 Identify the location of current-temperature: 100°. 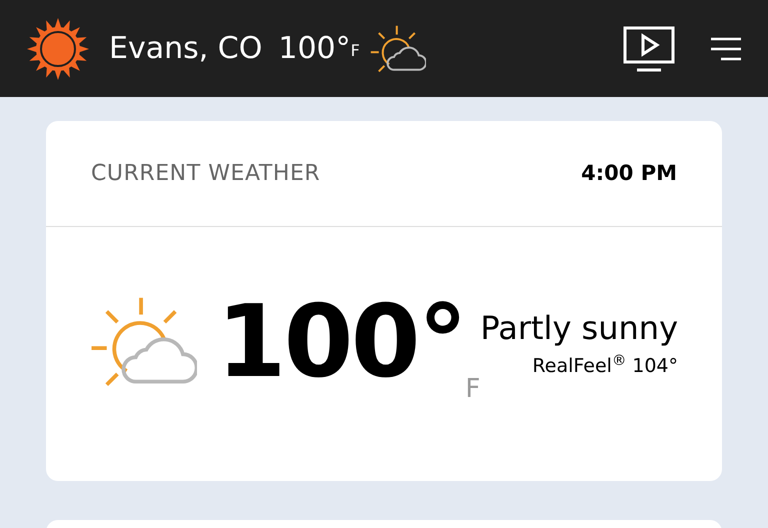
(341, 342).